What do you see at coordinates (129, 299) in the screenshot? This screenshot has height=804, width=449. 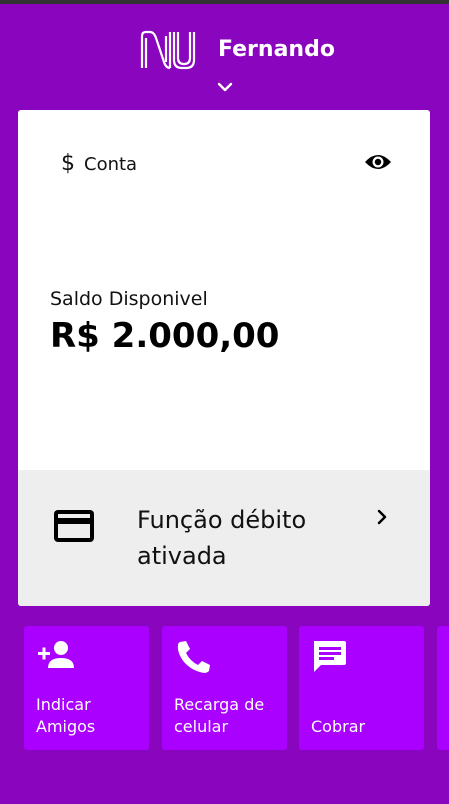 I see `balance-label: Saldo Disponivel` at bounding box center [129, 299].